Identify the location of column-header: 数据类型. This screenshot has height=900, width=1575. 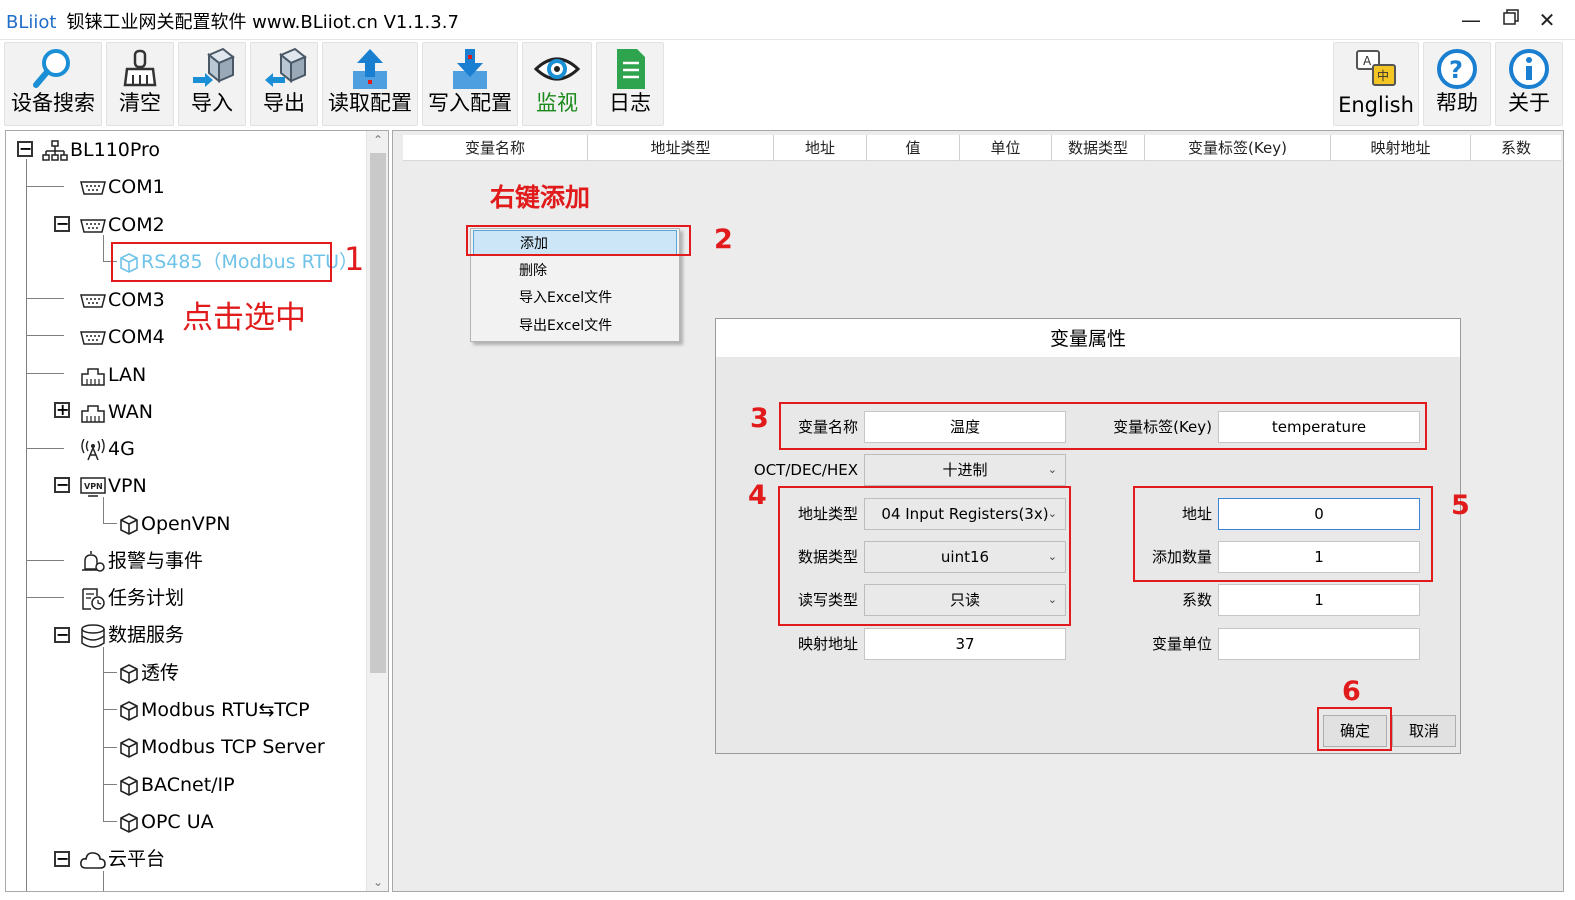
(1098, 148).